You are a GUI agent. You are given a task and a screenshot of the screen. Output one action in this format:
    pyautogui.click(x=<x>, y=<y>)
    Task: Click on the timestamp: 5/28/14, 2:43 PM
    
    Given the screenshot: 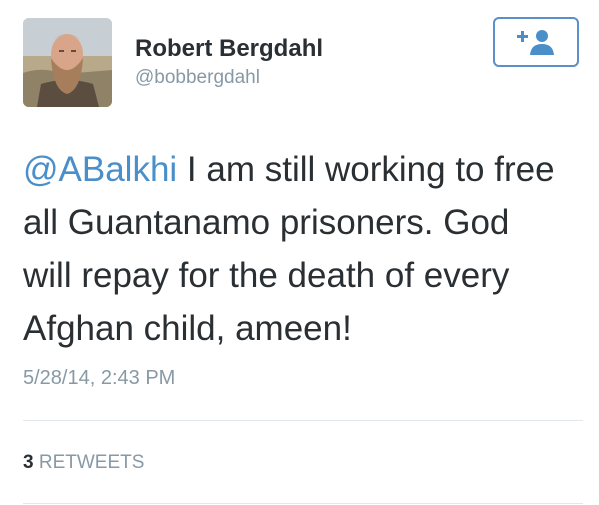 What is the action you would take?
    pyautogui.click(x=99, y=378)
    